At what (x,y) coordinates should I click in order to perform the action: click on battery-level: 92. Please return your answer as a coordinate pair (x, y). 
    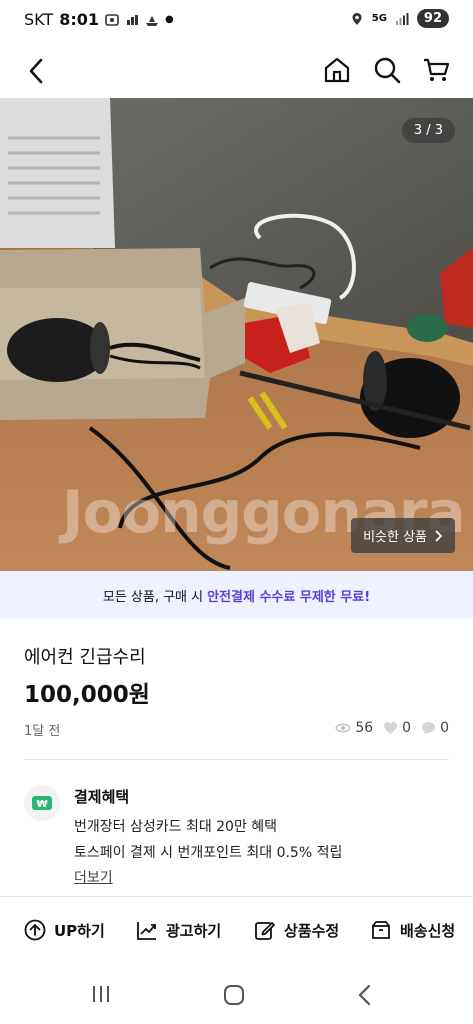
    Looking at the image, I should click on (432, 18).